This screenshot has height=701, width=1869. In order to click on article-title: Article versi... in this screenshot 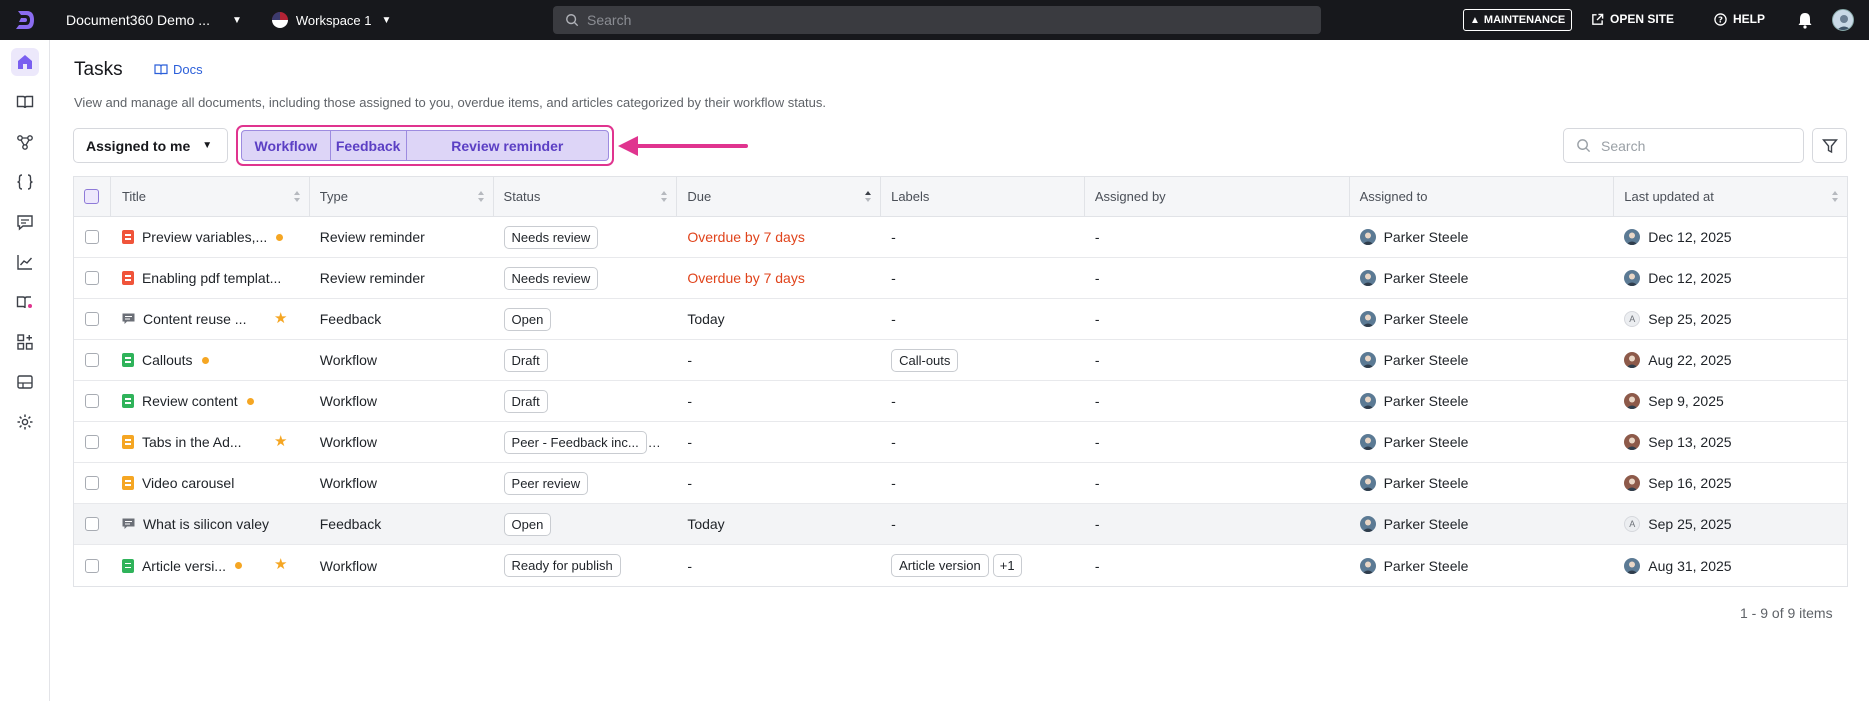, I will do `click(184, 566)`.